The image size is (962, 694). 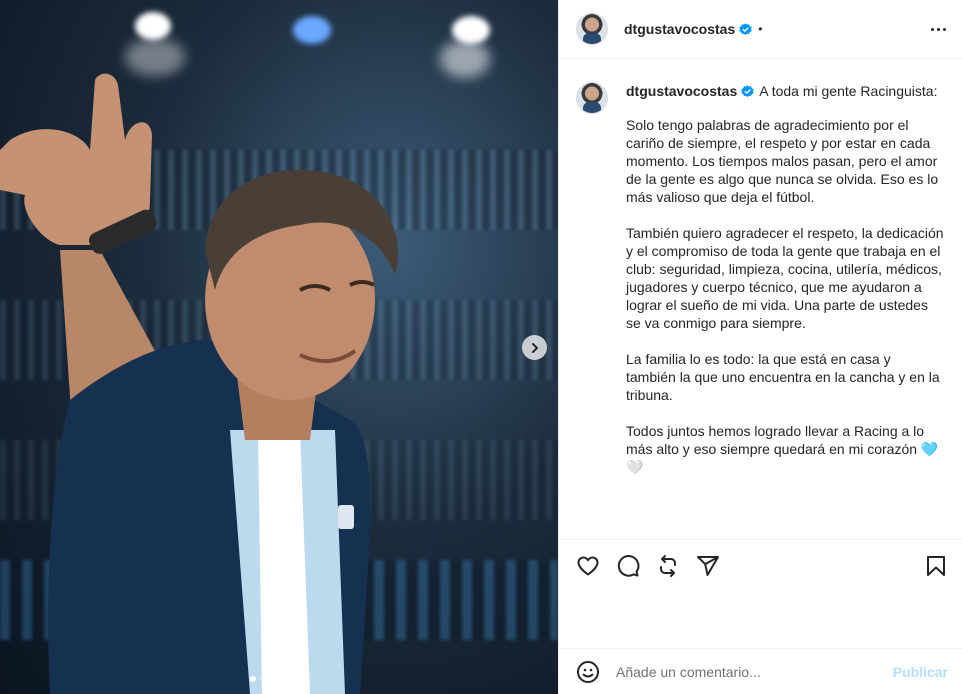 I want to click on send-icon, so click(x=708, y=566).